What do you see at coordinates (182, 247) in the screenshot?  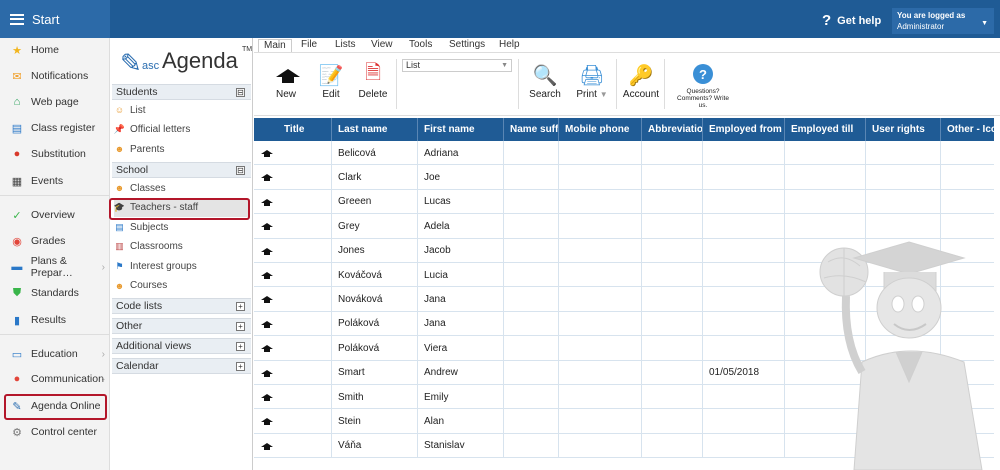 I see `panel-item-classrooms: ▥ Classrooms` at bounding box center [182, 247].